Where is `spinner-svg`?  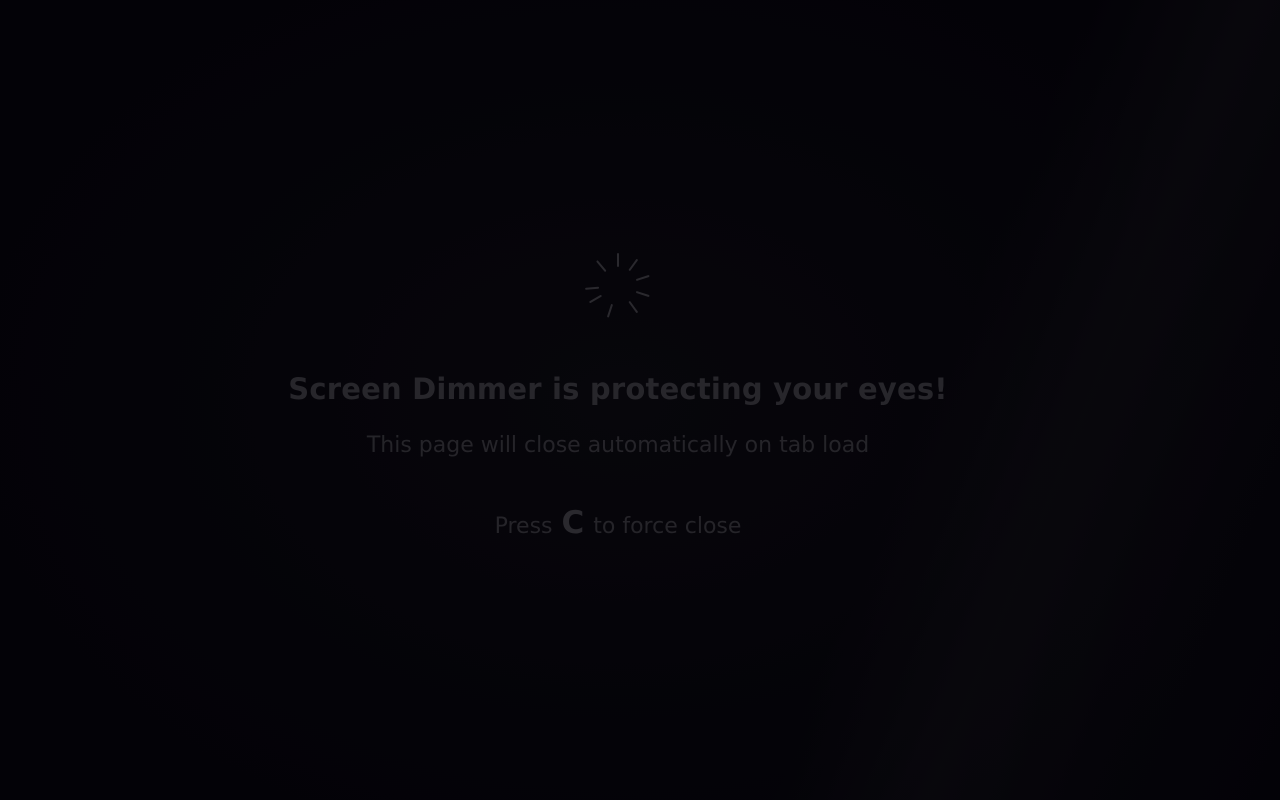 spinner-svg is located at coordinates (617, 285).